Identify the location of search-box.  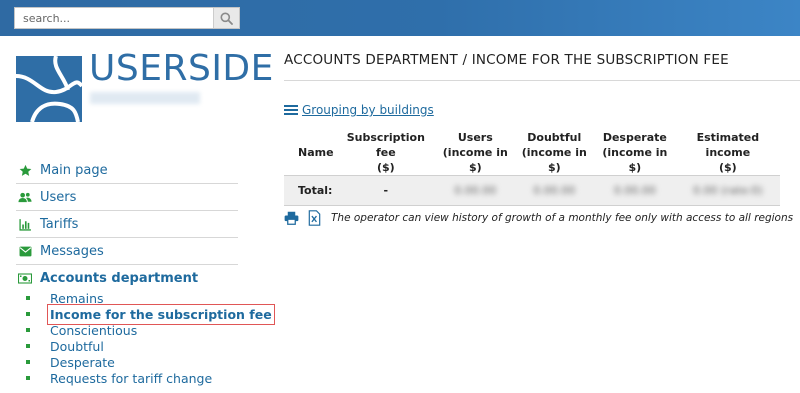
(127, 18).